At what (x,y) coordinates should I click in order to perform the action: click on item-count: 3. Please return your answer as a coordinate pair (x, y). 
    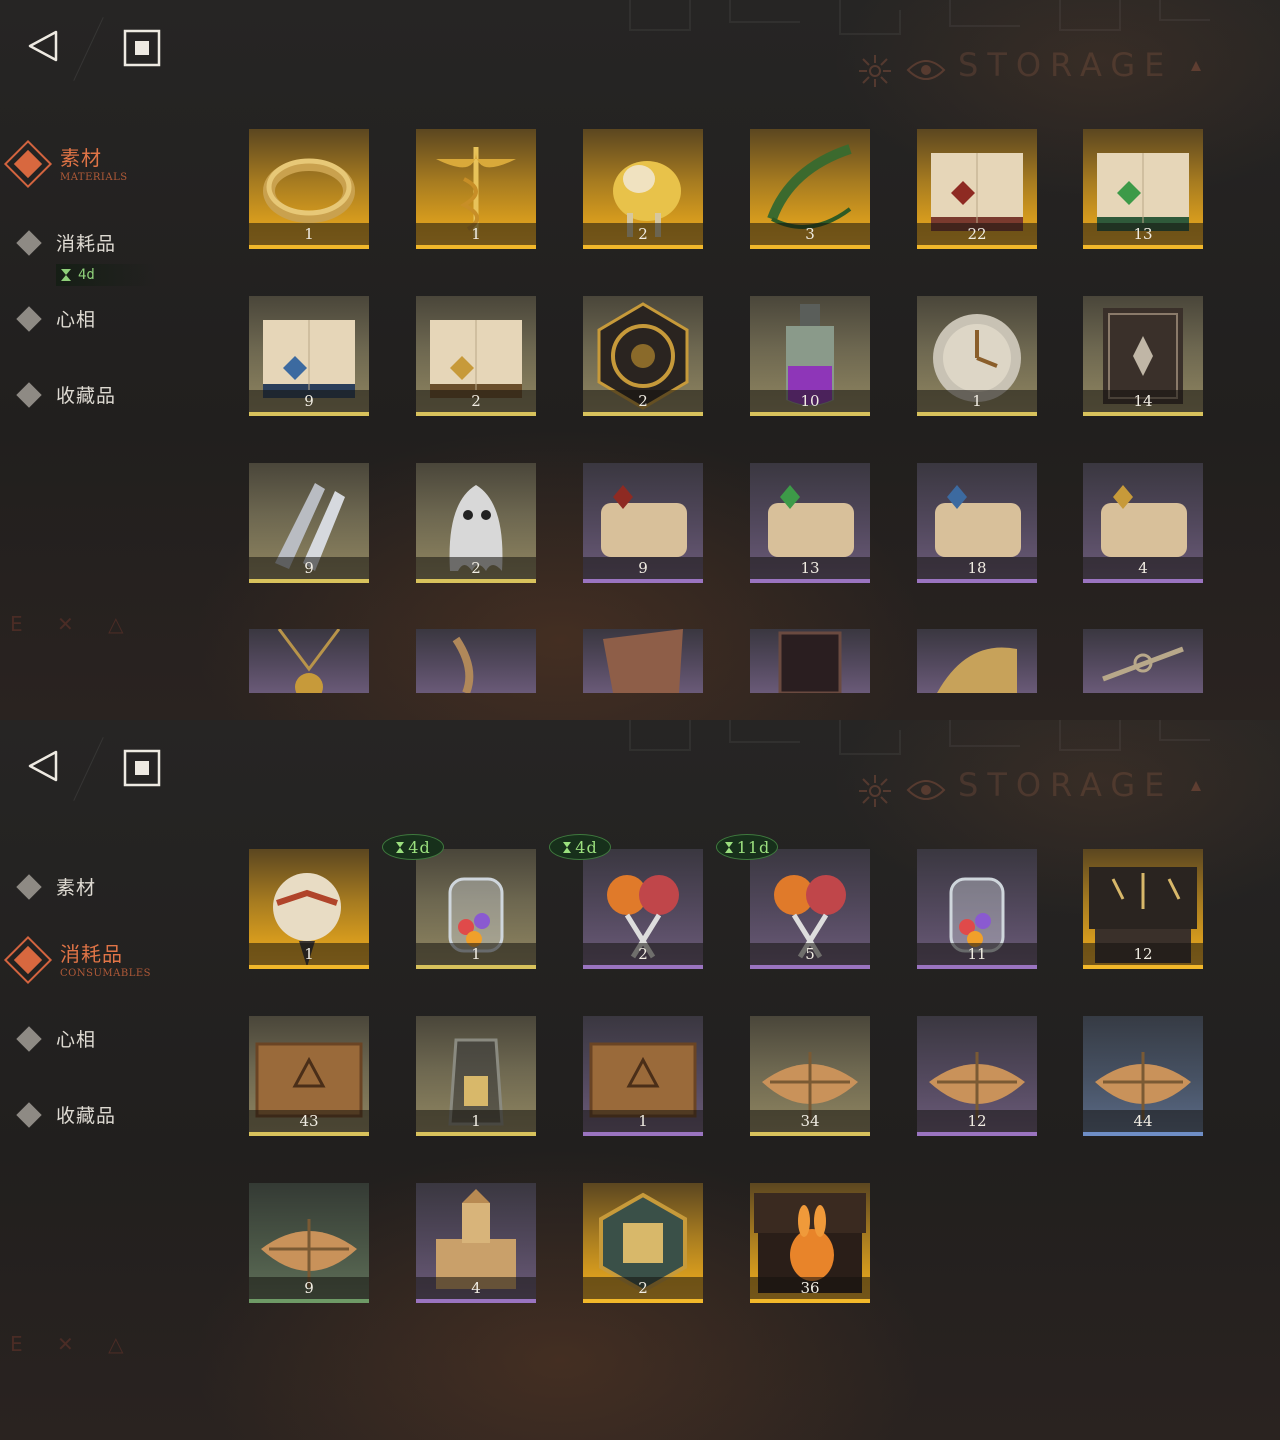
    Looking at the image, I should click on (810, 234).